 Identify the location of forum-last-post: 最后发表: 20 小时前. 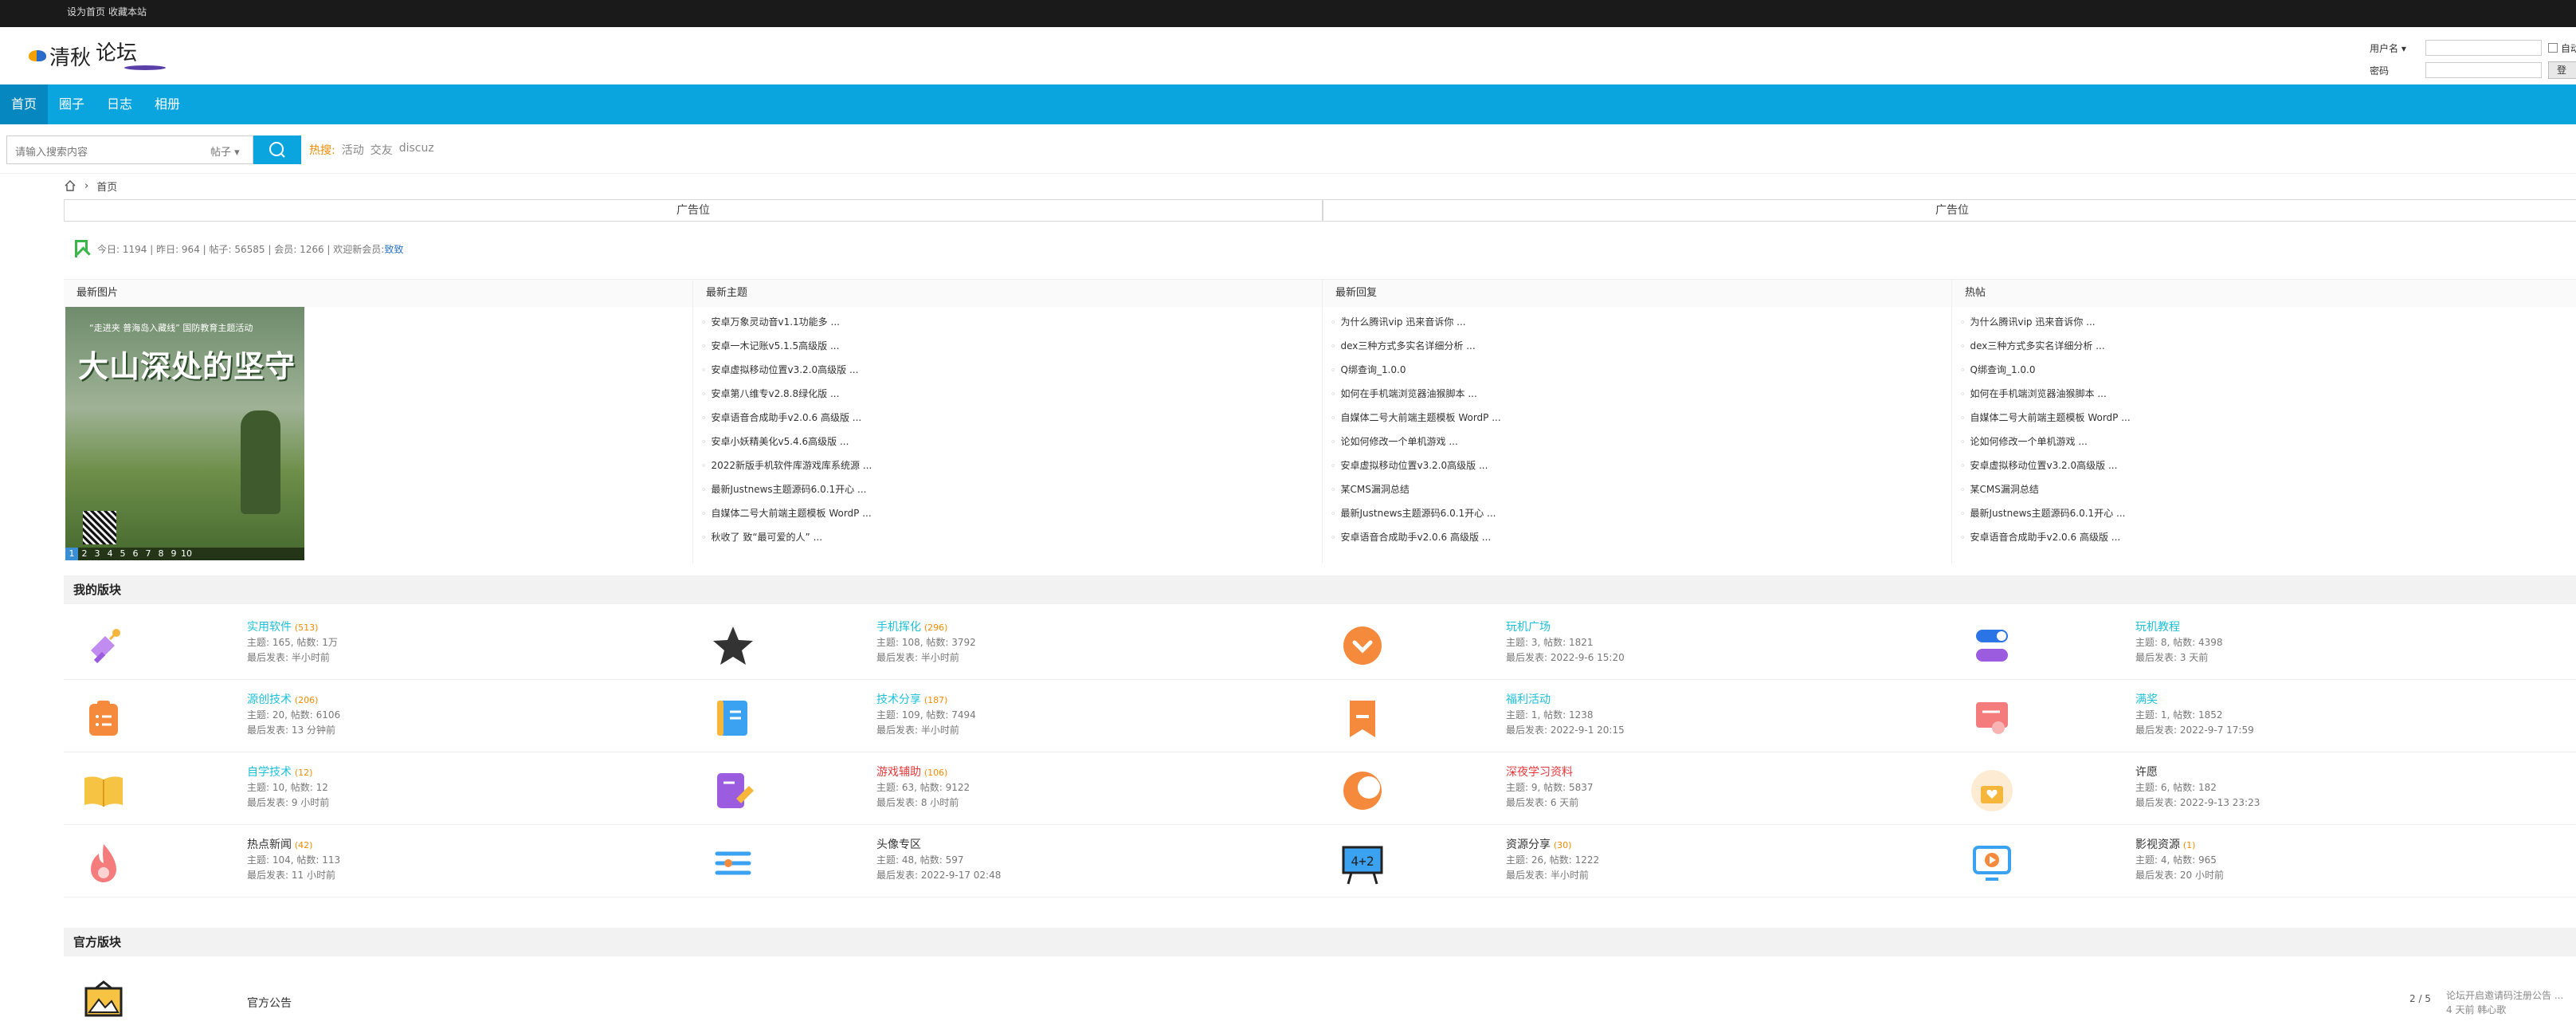
(2179, 876).